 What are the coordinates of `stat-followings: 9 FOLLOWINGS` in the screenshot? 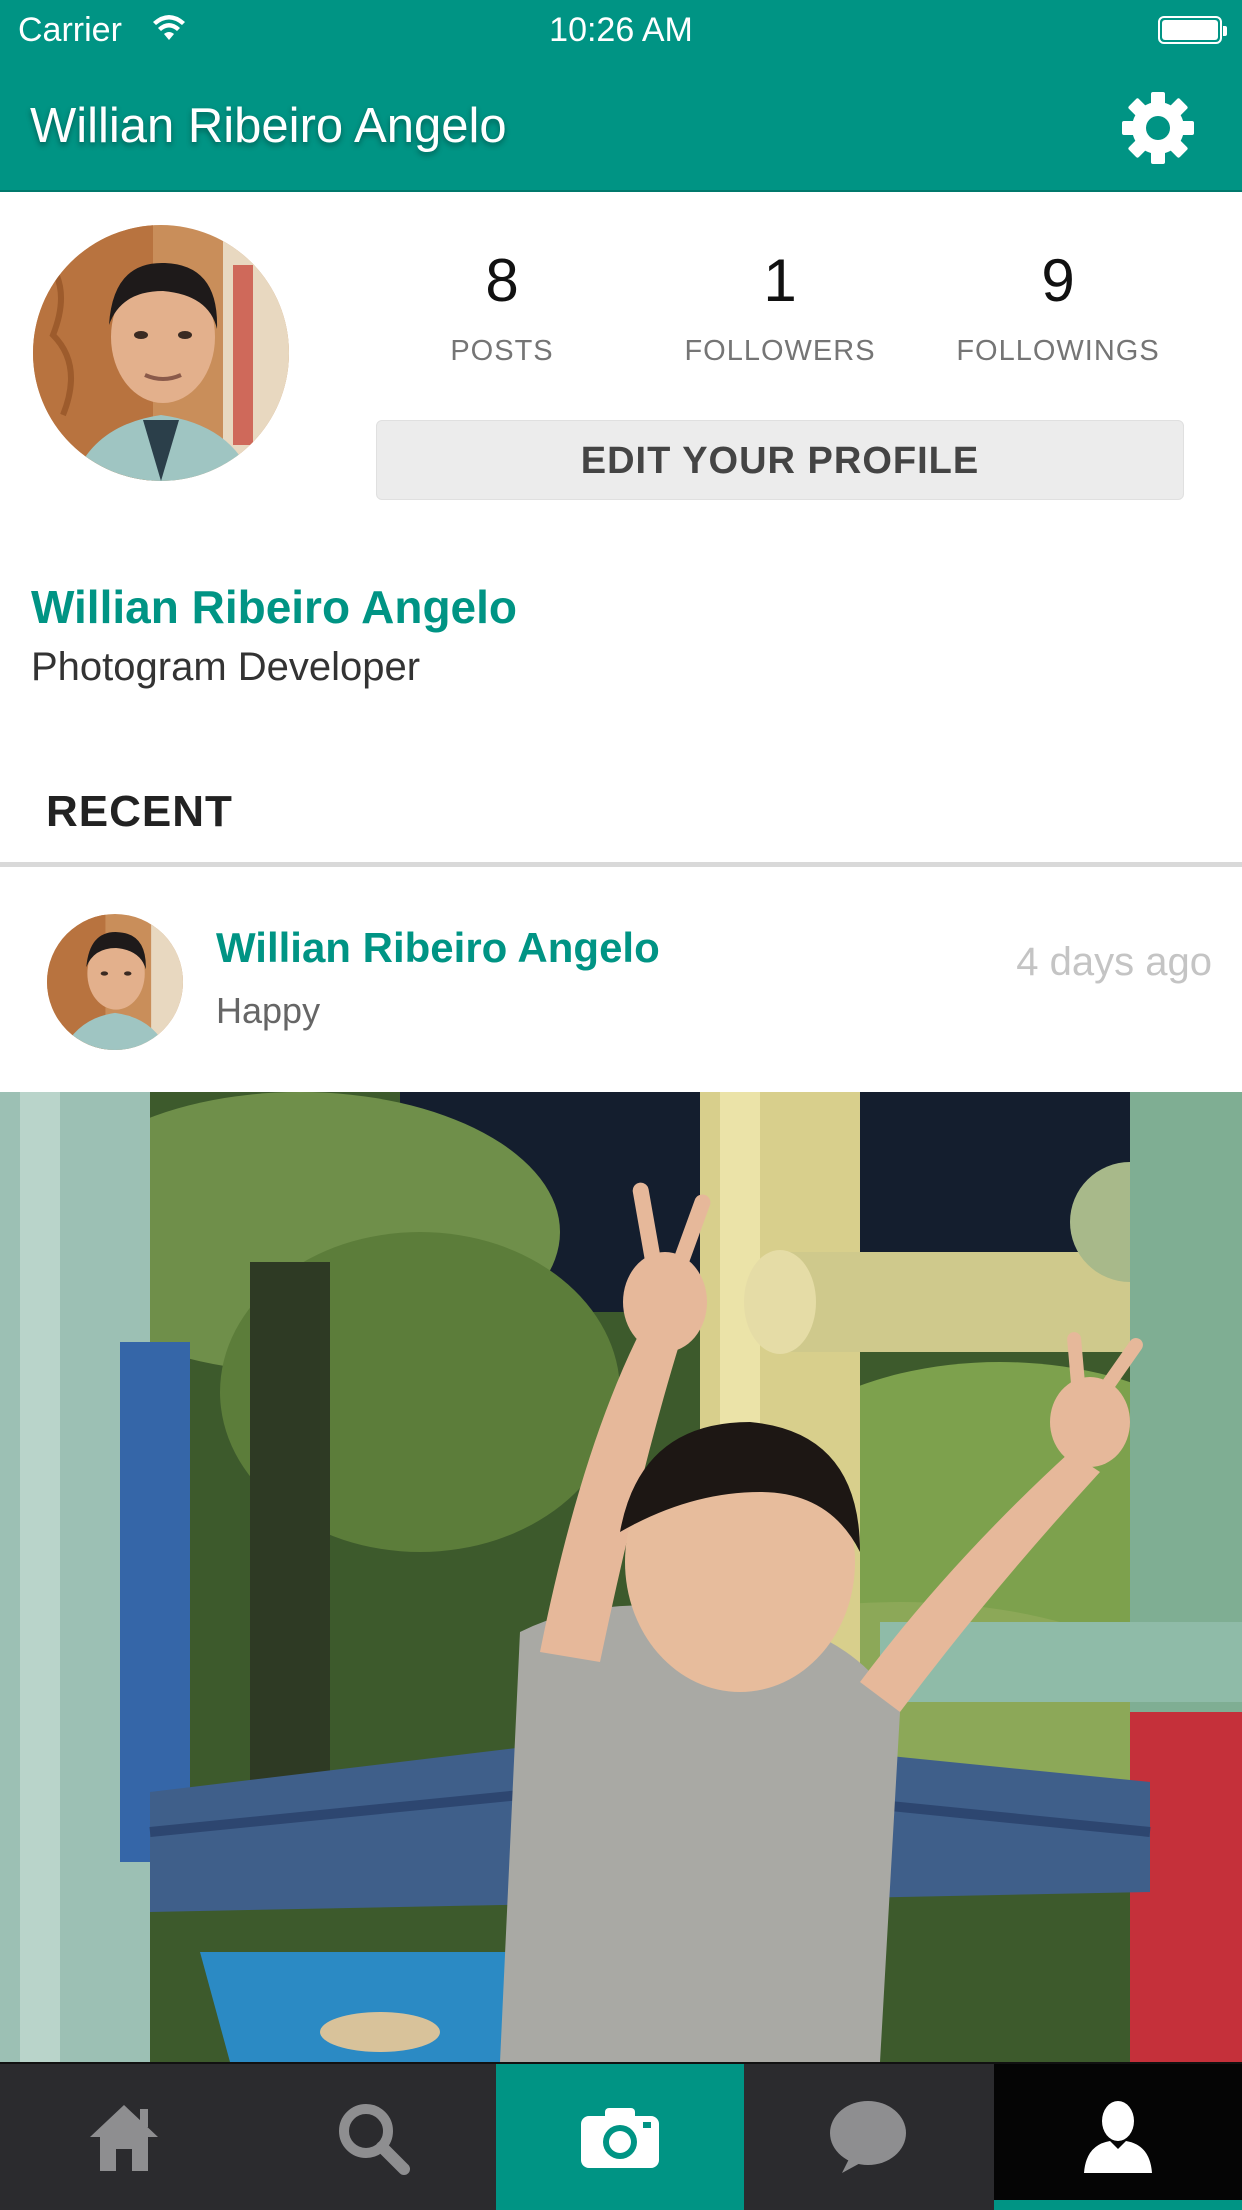 It's located at (1058, 306).